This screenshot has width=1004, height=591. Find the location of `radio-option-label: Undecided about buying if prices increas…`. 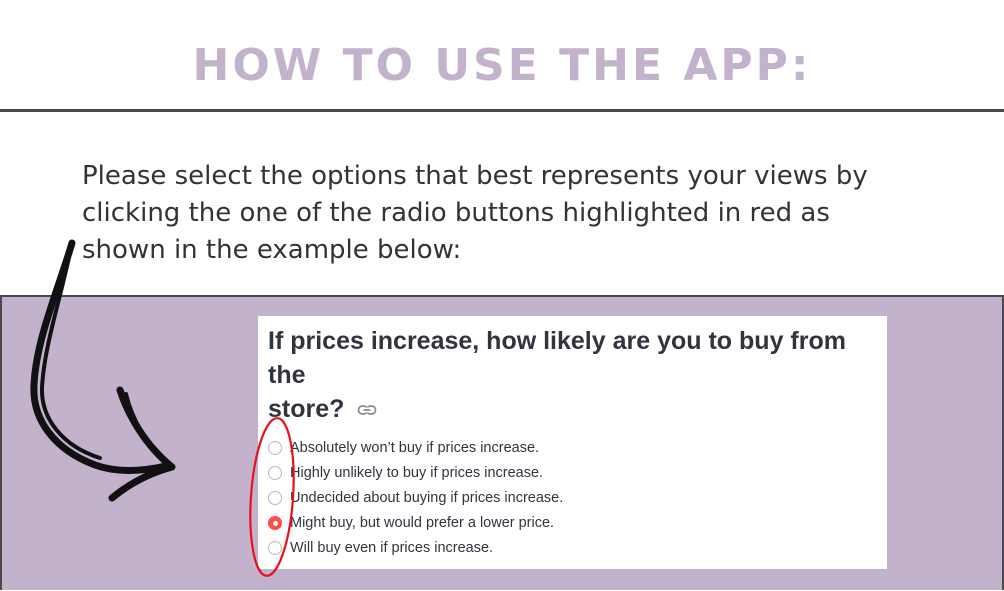

radio-option-label: Undecided about buying if prices increas… is located at coordinates (427, 497).